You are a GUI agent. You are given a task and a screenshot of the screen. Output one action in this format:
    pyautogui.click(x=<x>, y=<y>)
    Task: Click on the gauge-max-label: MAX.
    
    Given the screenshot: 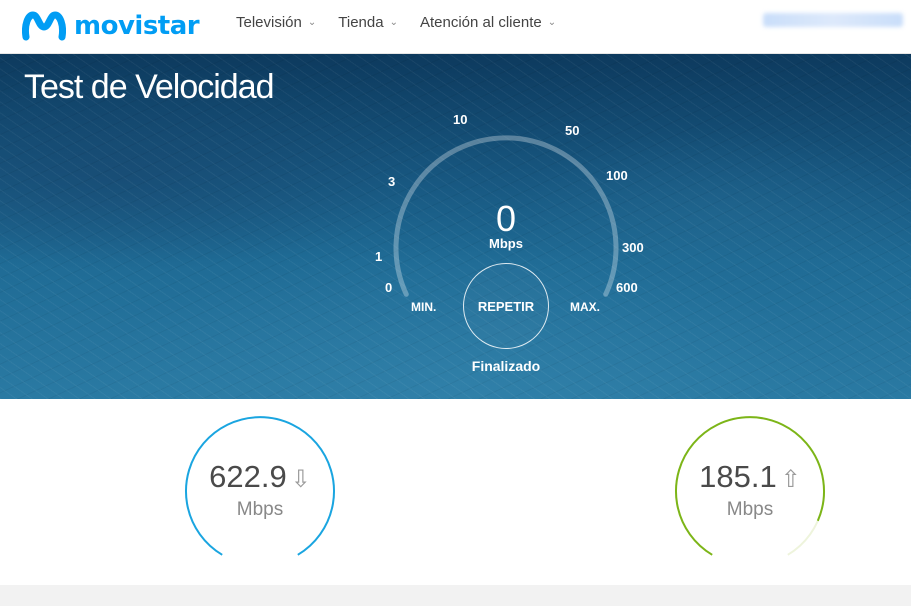 What is the action you would take?
    pyautogui.click(x=585, y=307)
    